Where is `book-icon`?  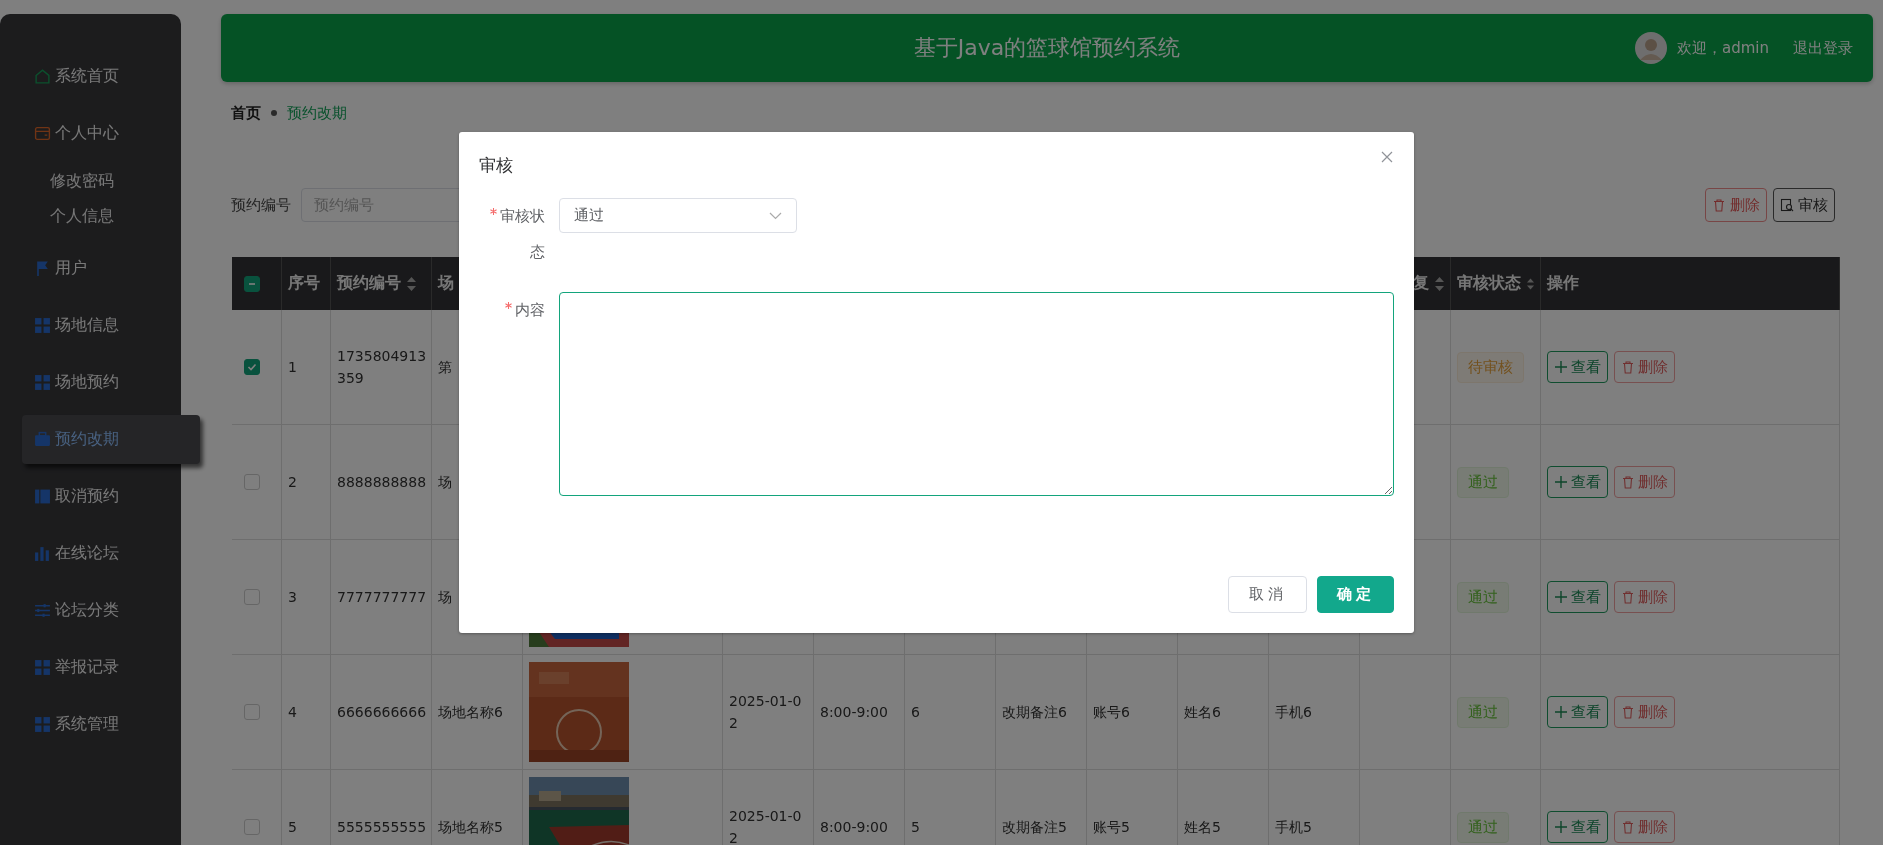 book-icon is located at coordinates (42, 496).